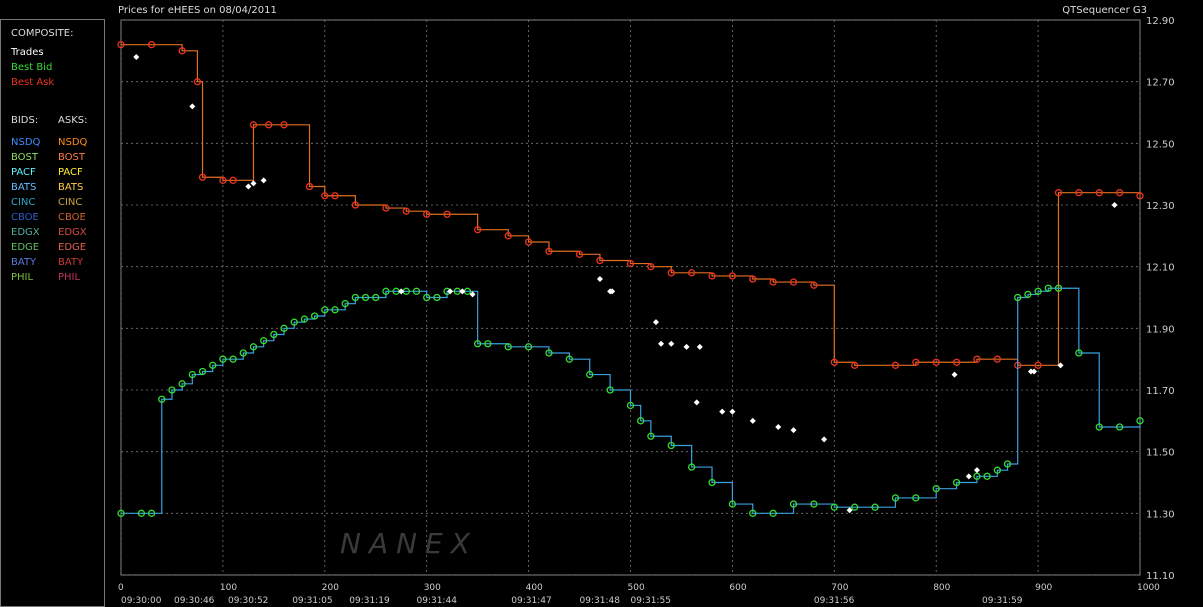 This screenshot has height=607, width=1203. Describe the element at coordinates (534, 588) in the screenshot. I see `x-tick-label: 400` at that location.